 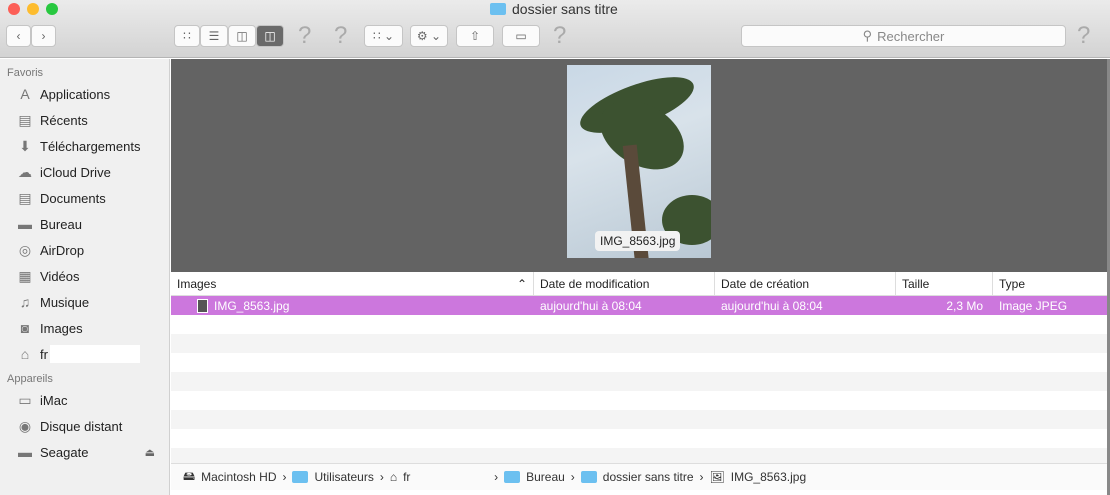 What do you see at coordinates (65, 302) in the screenshot?
I see `sidebar-item-label: Musique` at bounding box center [65, 302].